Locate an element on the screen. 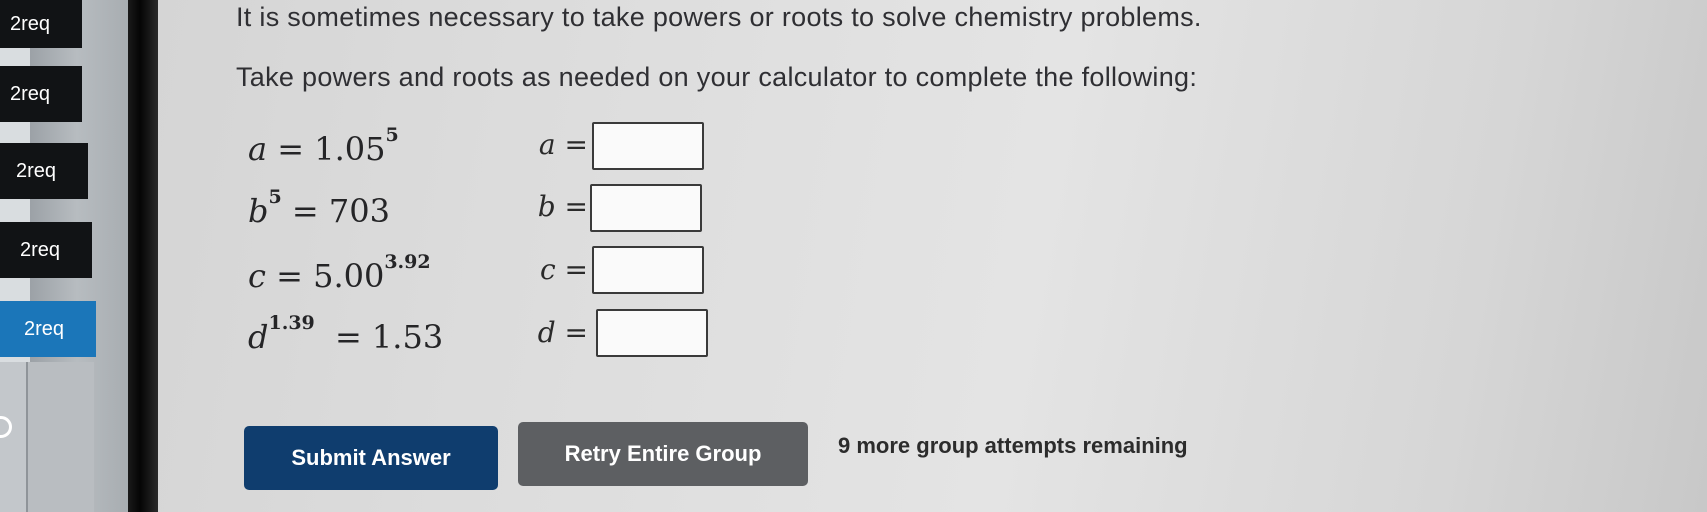  equation-d: d1.39 = 1.53 is located at coordinates (346, 334).